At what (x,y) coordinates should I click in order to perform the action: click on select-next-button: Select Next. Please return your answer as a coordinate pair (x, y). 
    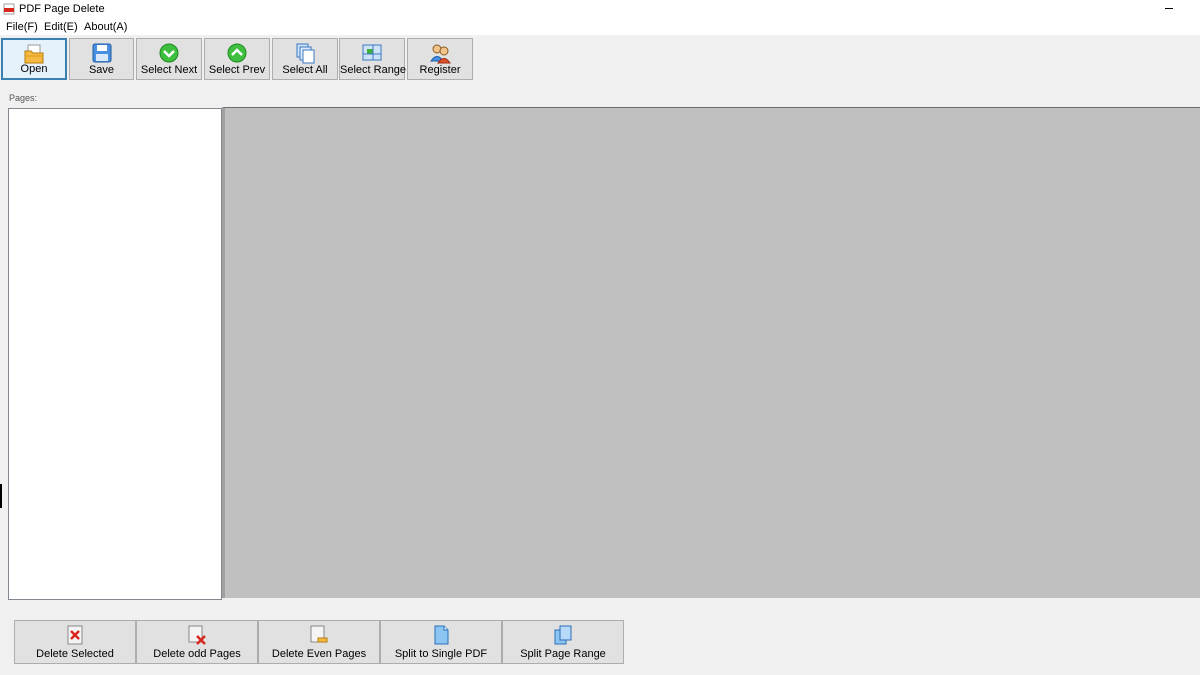
    Looking at the image, I should click on (169, 59).